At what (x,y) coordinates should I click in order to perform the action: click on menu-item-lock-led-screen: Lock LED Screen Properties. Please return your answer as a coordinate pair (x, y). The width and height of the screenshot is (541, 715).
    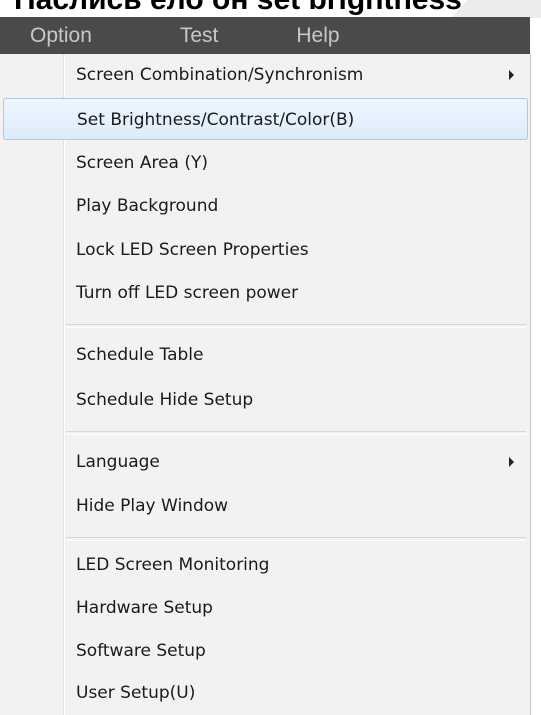
    Looking at the image, I should click on (265, 250).